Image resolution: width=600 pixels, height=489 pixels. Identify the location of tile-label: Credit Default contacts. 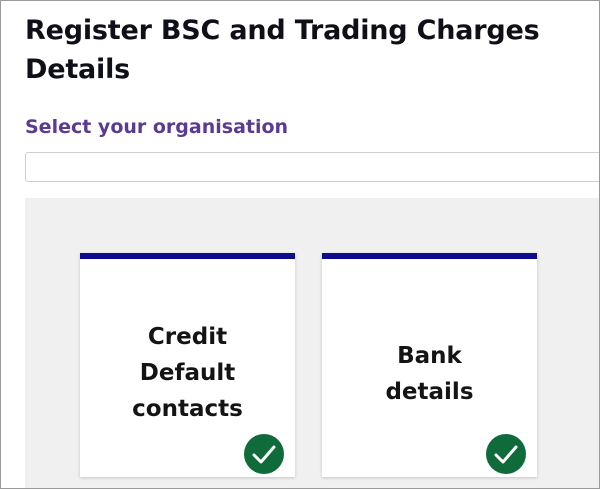
(187, 373).